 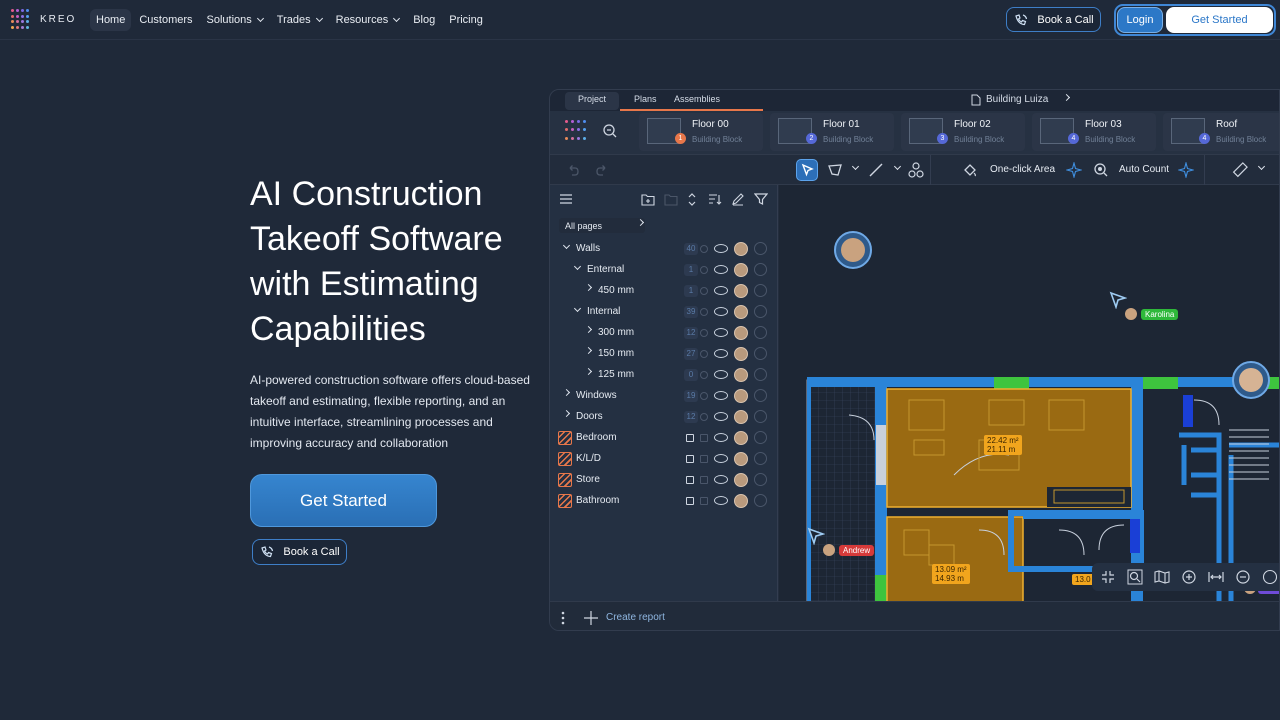 I want to click on zoom-area-icon, so click(x=1135, y=577).